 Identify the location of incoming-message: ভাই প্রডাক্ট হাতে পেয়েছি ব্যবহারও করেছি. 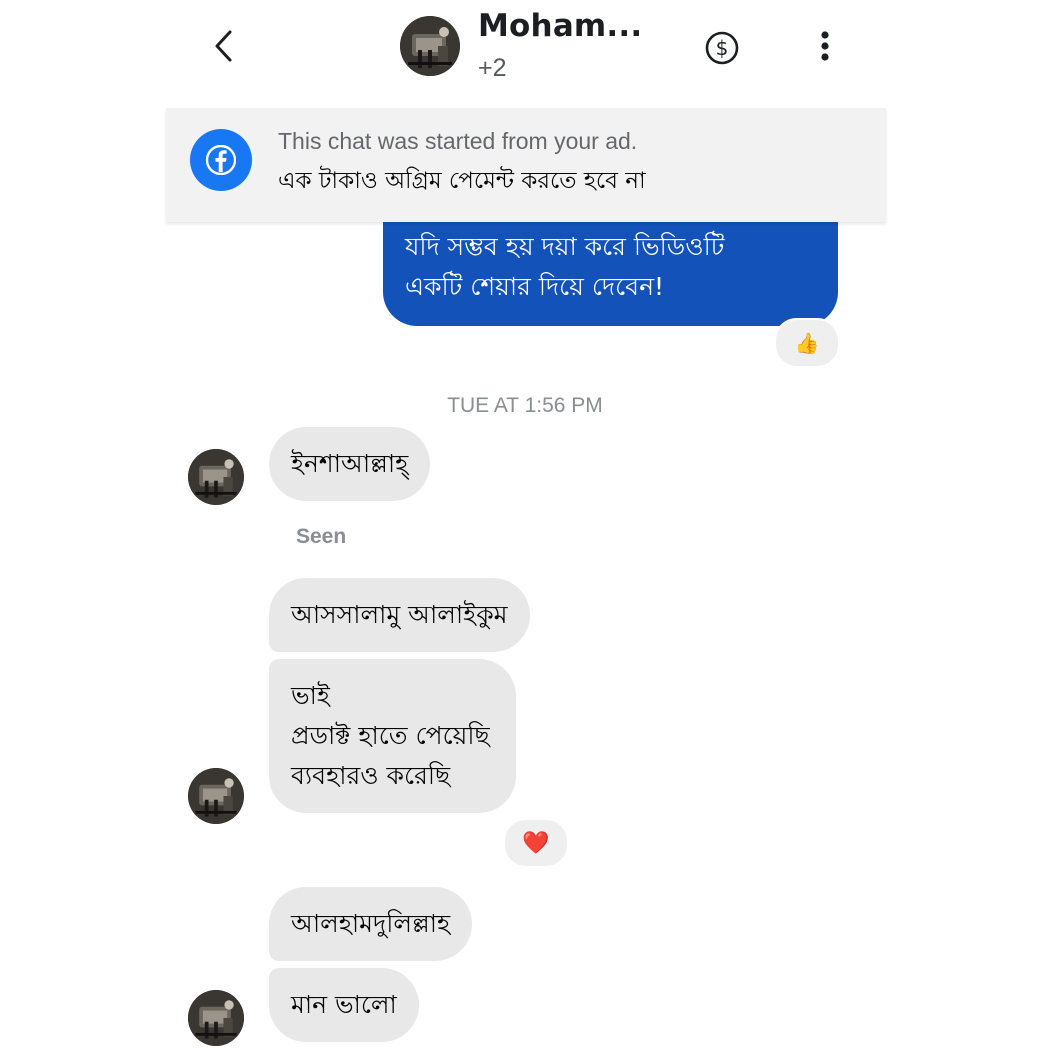
(392, 736).